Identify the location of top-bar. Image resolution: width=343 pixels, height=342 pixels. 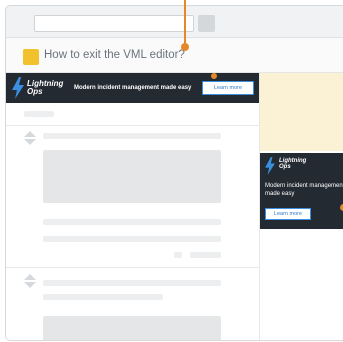
(174, 22).